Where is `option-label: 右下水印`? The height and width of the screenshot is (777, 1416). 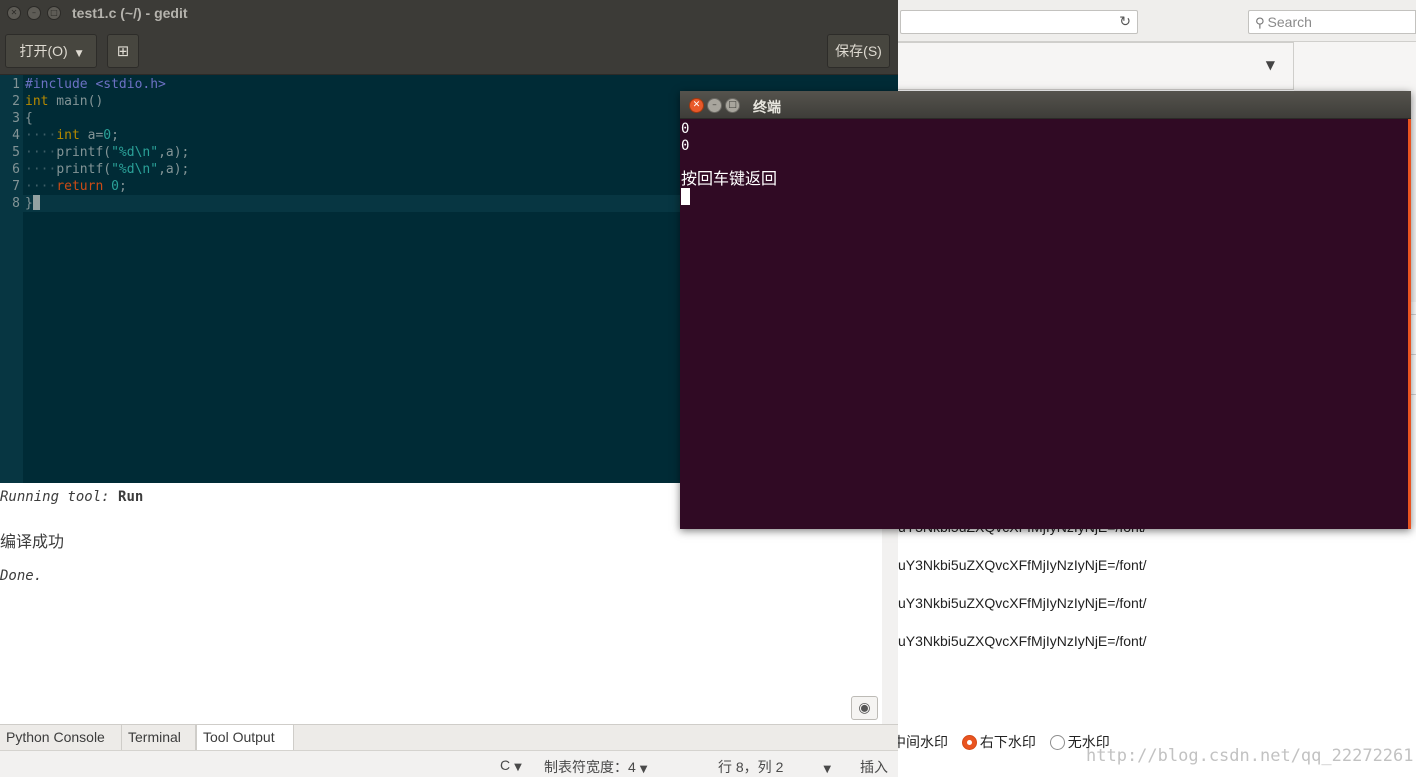
option-label: 右下水印 is located at coordinates (1007, 742).